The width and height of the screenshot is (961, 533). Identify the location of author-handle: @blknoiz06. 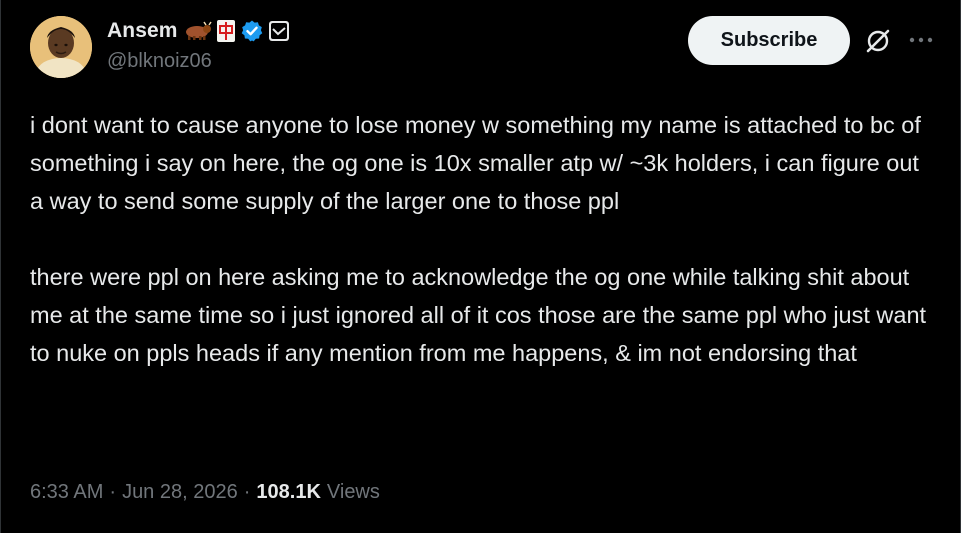
(159, 61).